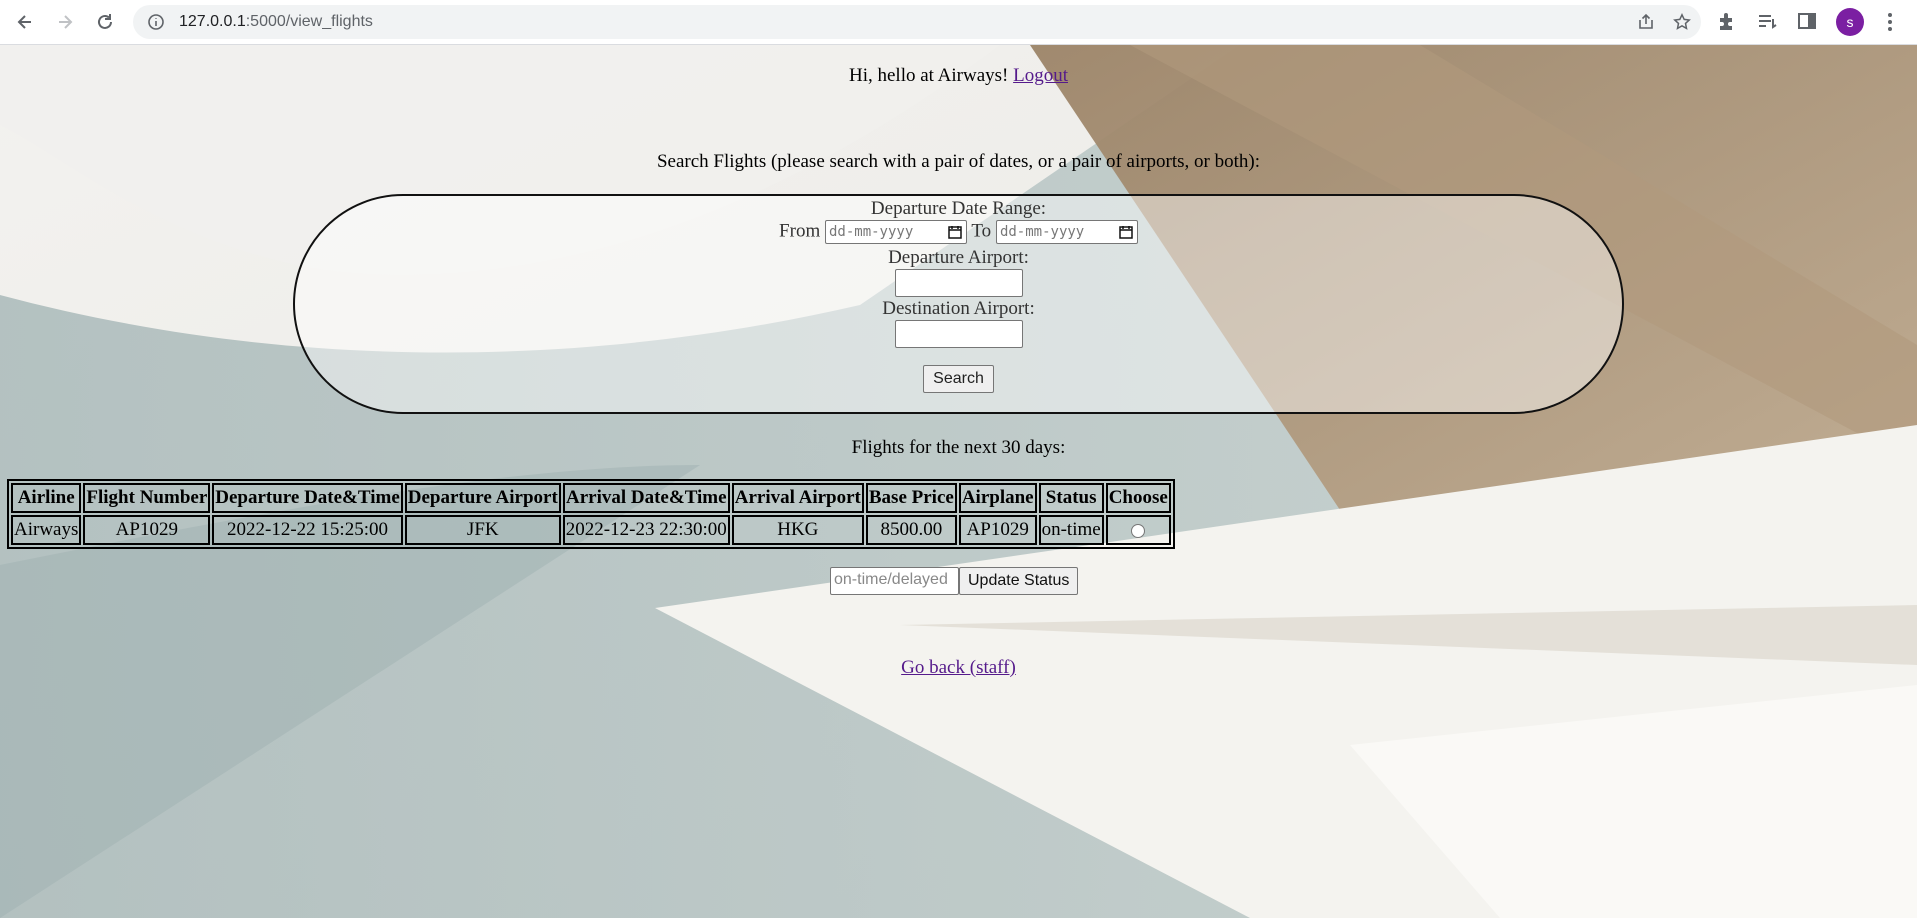 This screenshot has height=918, width=1917. Describe the element at coordinates (147, 530) in the screenshot. I see `flight-number-cell: AP1029` at that location.